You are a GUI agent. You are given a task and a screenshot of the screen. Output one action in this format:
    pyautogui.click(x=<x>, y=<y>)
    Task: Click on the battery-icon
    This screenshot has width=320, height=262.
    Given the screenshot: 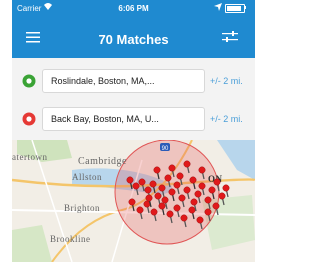 What is the action you would take?
    pyautogui.click(x=235, y=8)
    